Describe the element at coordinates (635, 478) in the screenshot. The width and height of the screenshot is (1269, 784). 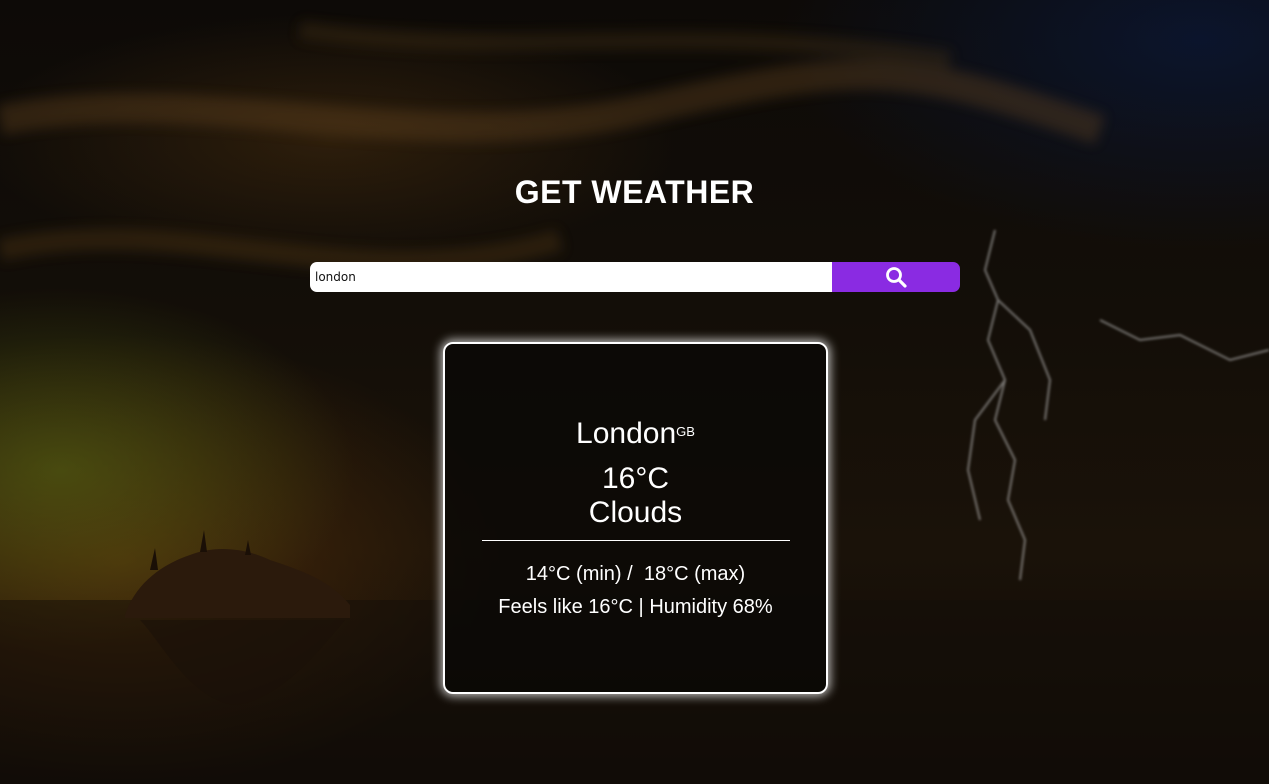
I see `current-temperature: 16°C` at that location.